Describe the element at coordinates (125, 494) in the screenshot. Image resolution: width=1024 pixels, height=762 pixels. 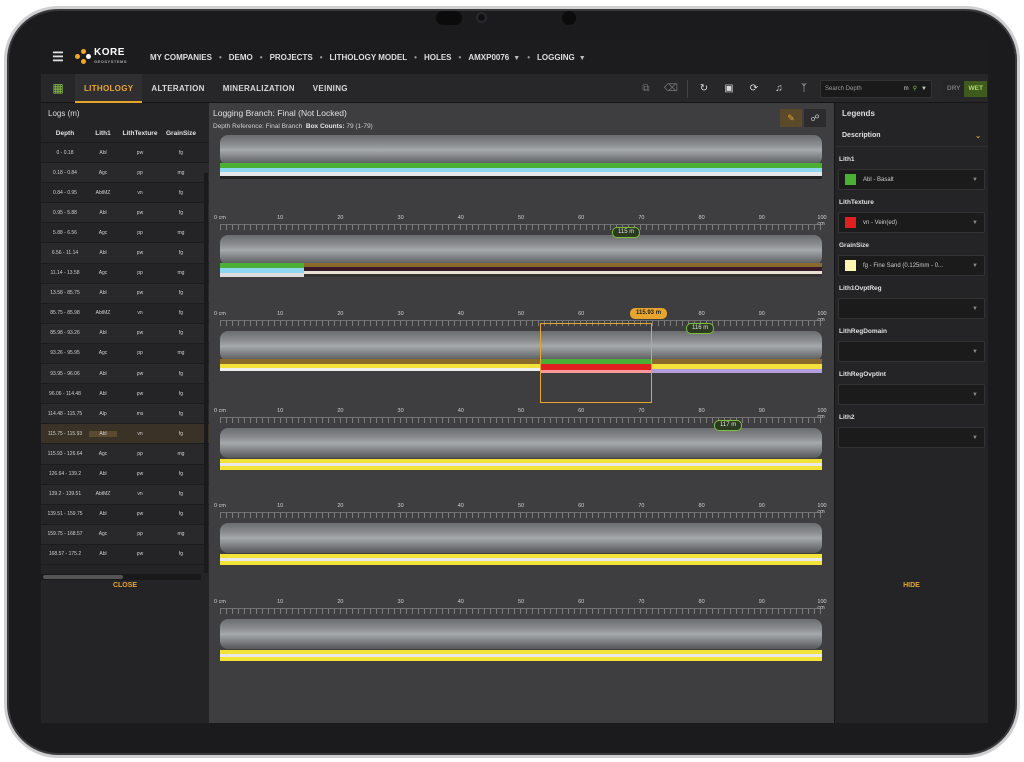
I see `table-row: 139.2 - 139.51 AbtMZ vn fg` at that location.